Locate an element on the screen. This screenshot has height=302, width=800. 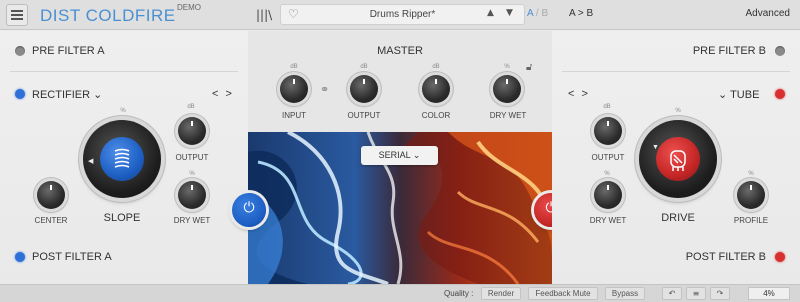
post-filter-a-led is located at coordinates (20, 257).